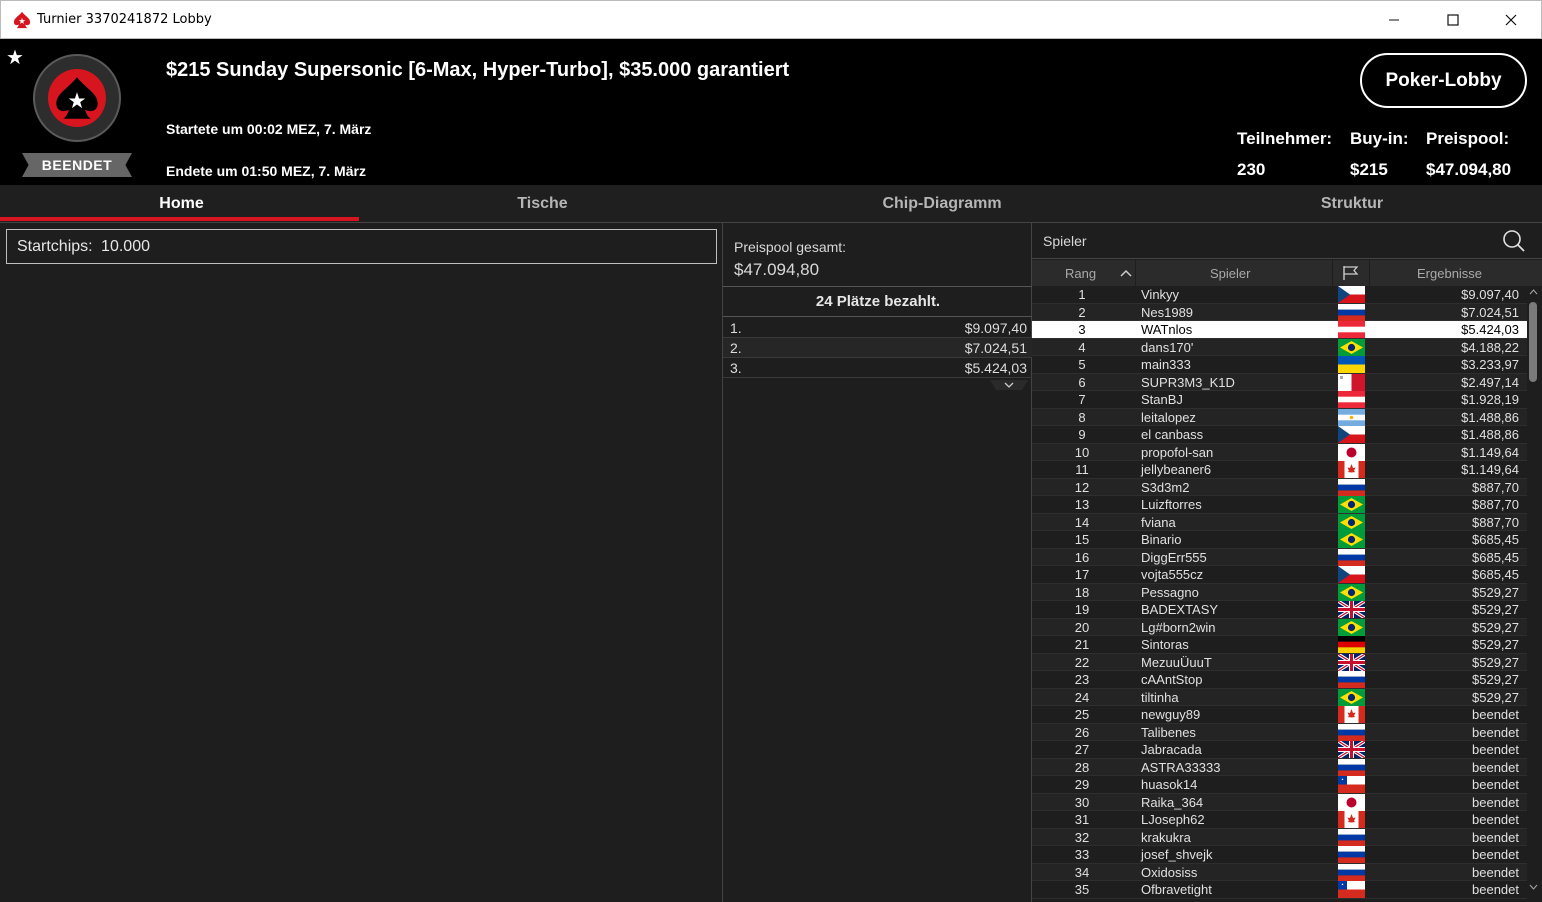 This screenshot has height=902, width=1542. I want to click on poker-lobby-button: Poker-Lobby, so click(1443, 80).